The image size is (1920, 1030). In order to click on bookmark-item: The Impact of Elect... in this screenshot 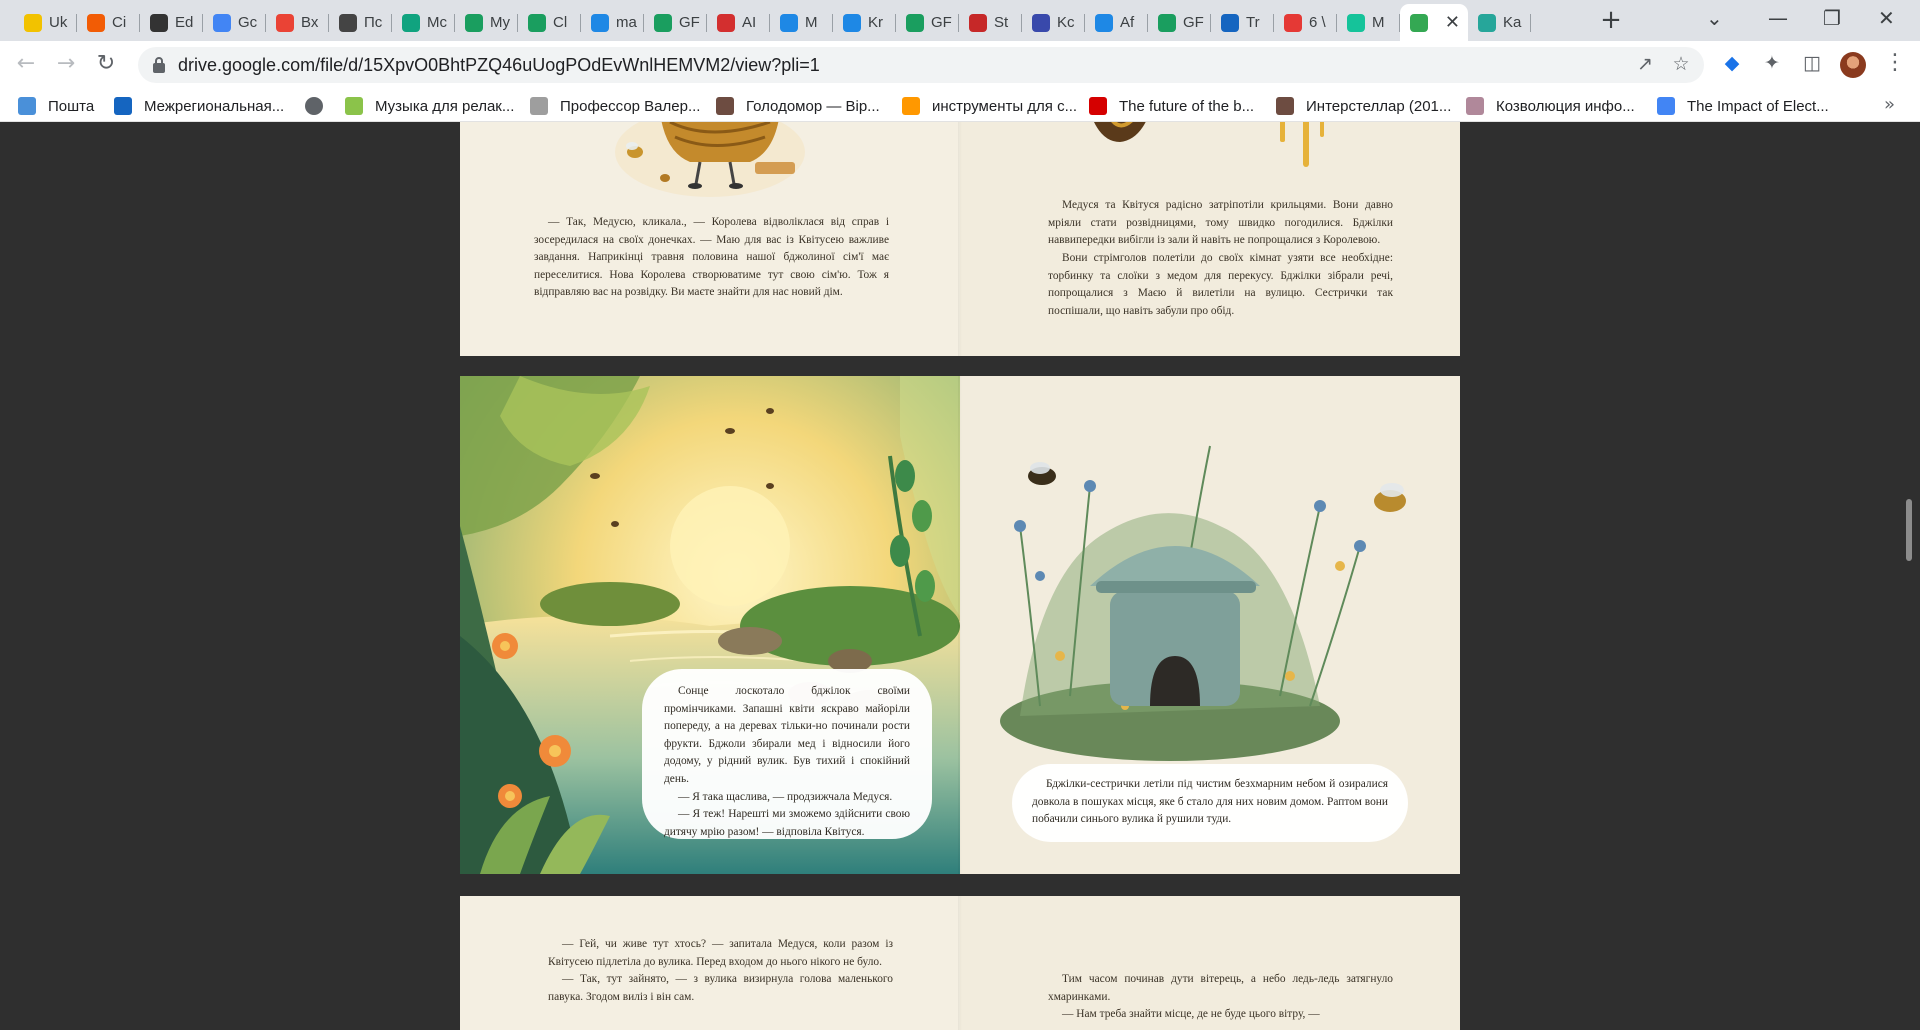, I will do `click(1743, 106)`.